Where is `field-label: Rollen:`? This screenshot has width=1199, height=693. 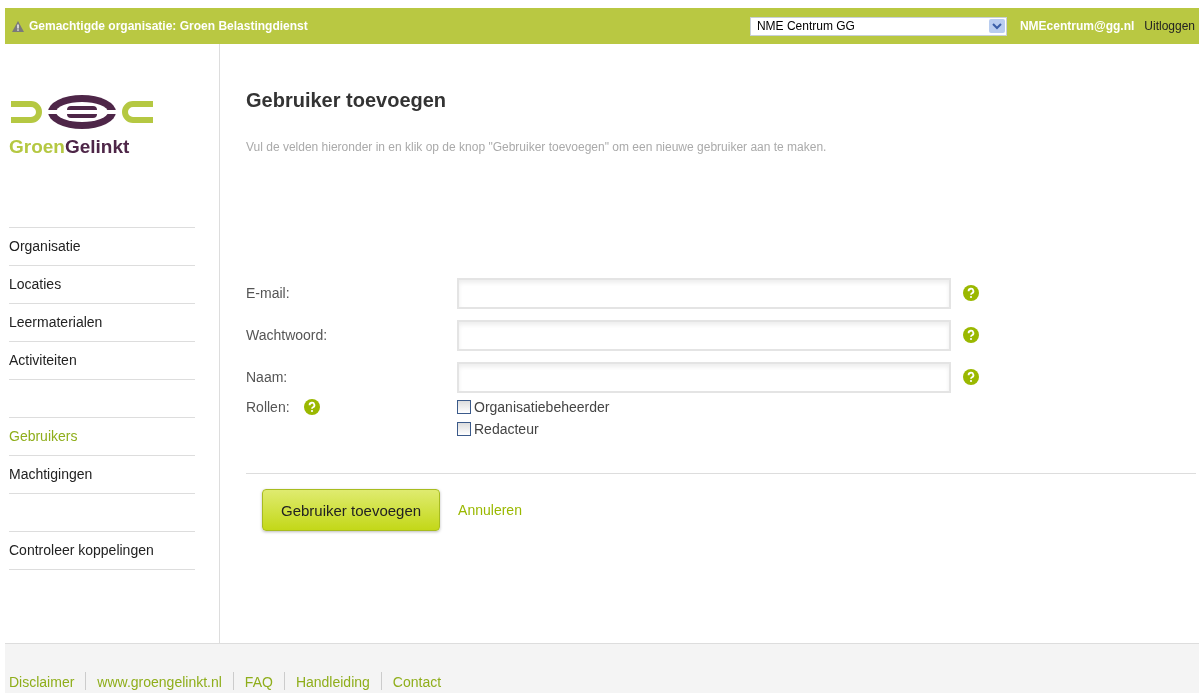 field-label: Rollen: is located at coordinates (268, 407).